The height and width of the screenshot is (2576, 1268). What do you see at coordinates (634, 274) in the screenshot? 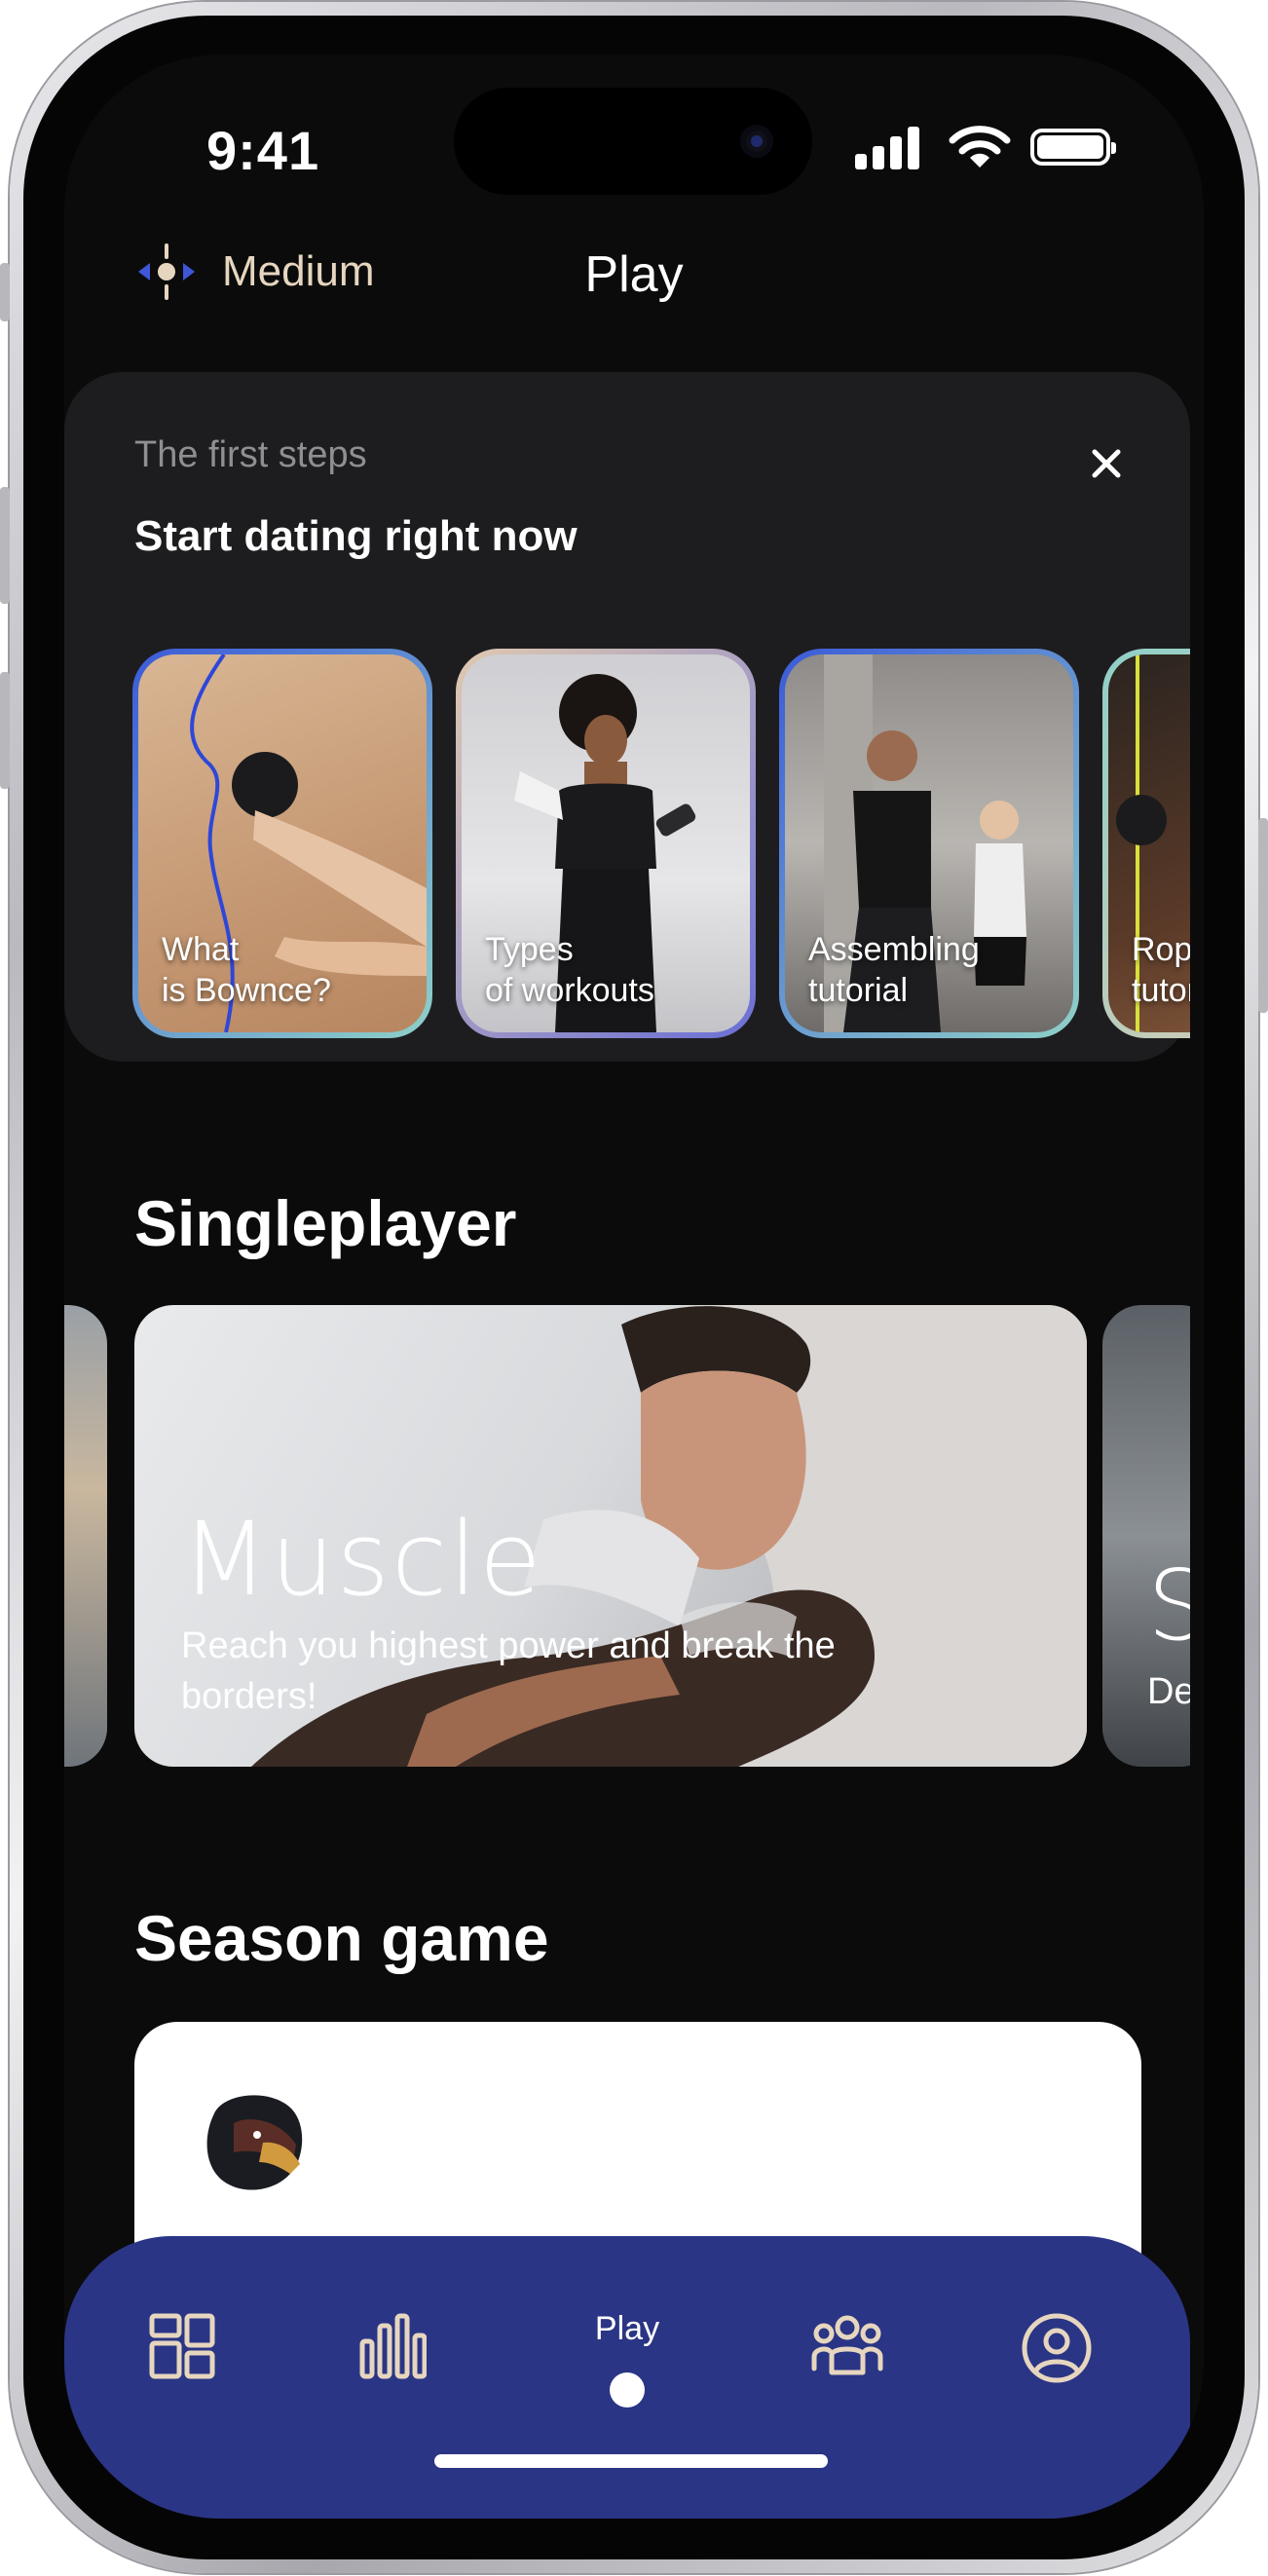
I see `page-title: Play` at bounding box center [634, 274].